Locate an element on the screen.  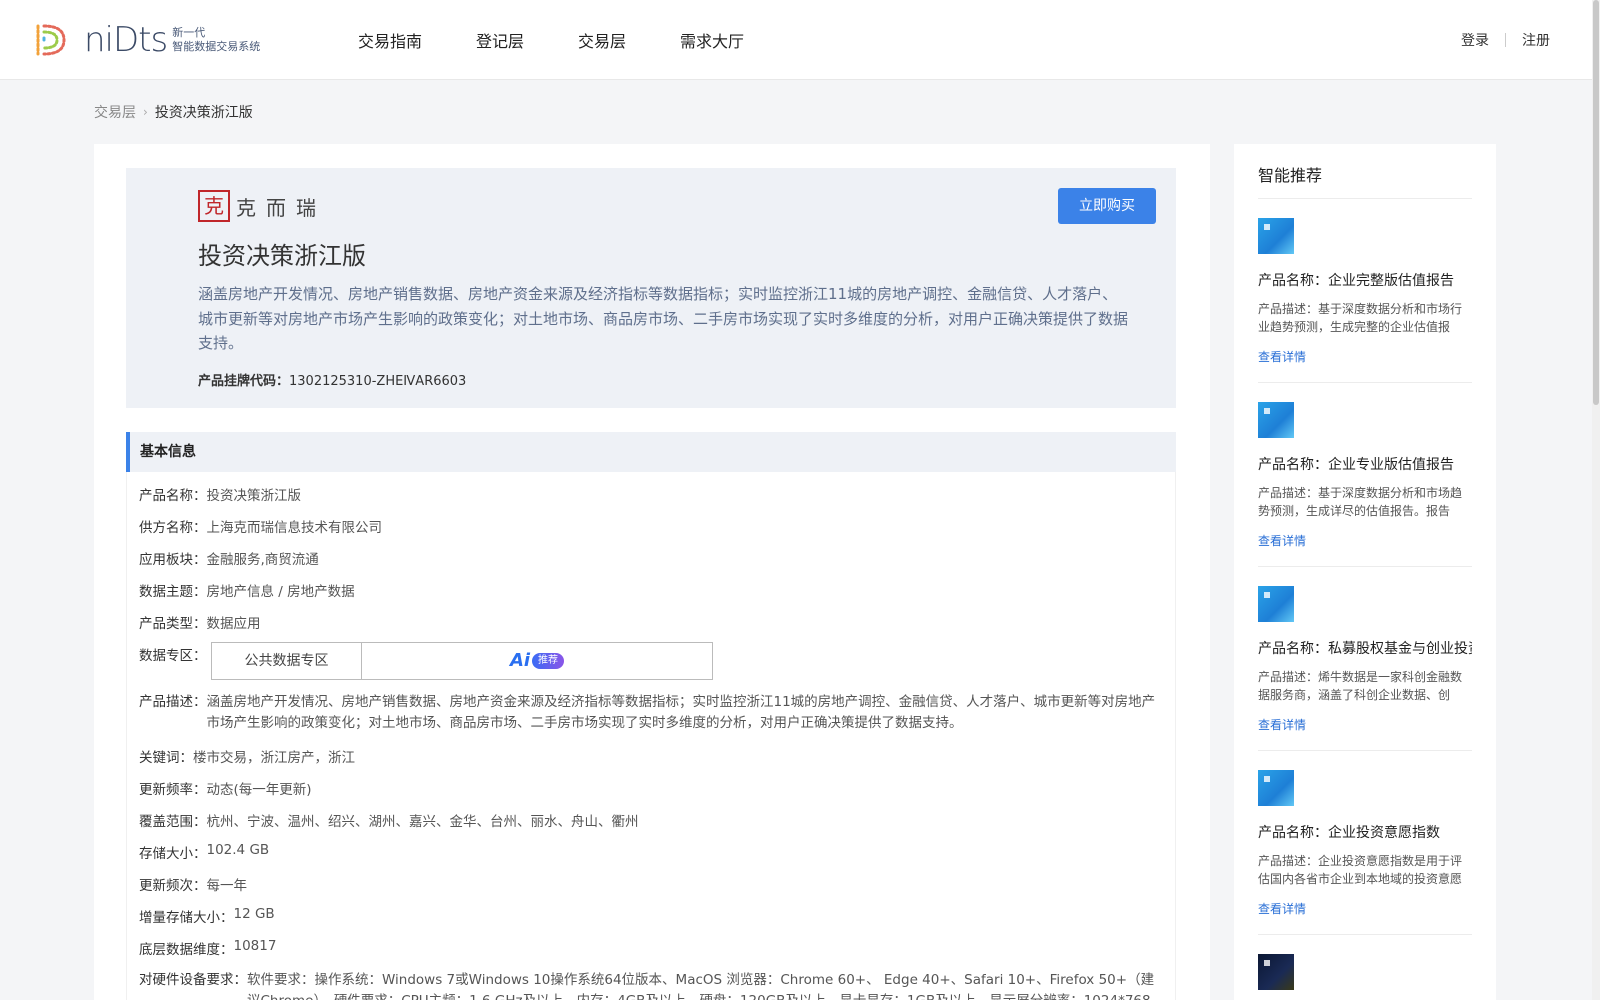
site-logo: niDts 新一代 智能数据交易系统 is located at coordinates (145, 40).